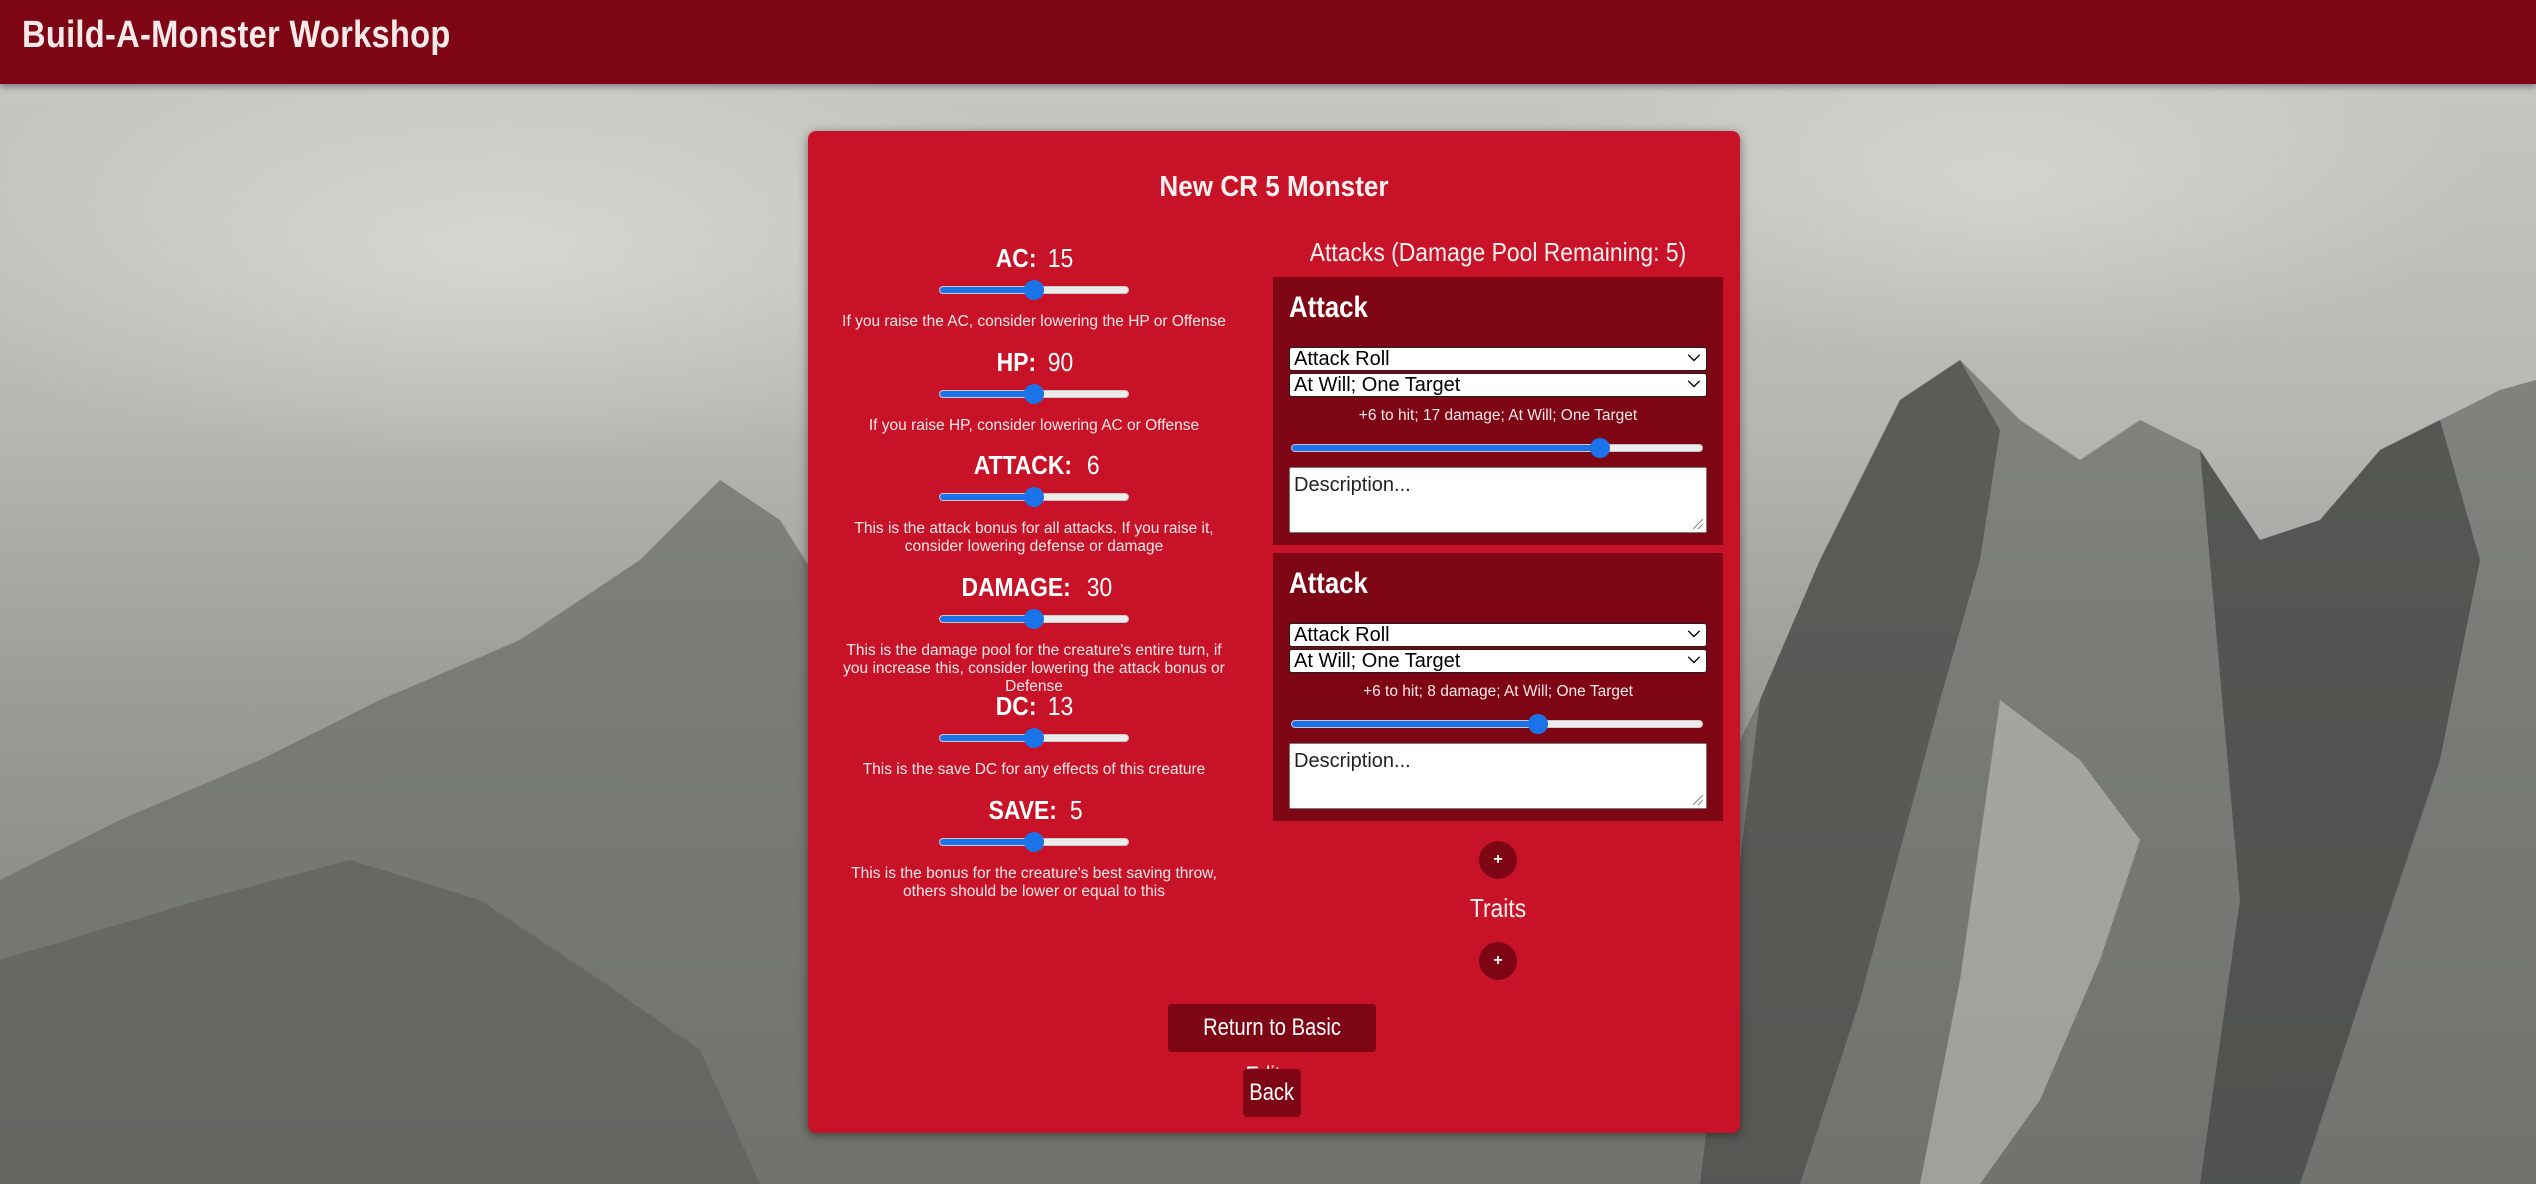  What do you see at coordinates (1100, 587) in the screenshot?
I see `stat-value: 30` at bounding box center [1100, 587].